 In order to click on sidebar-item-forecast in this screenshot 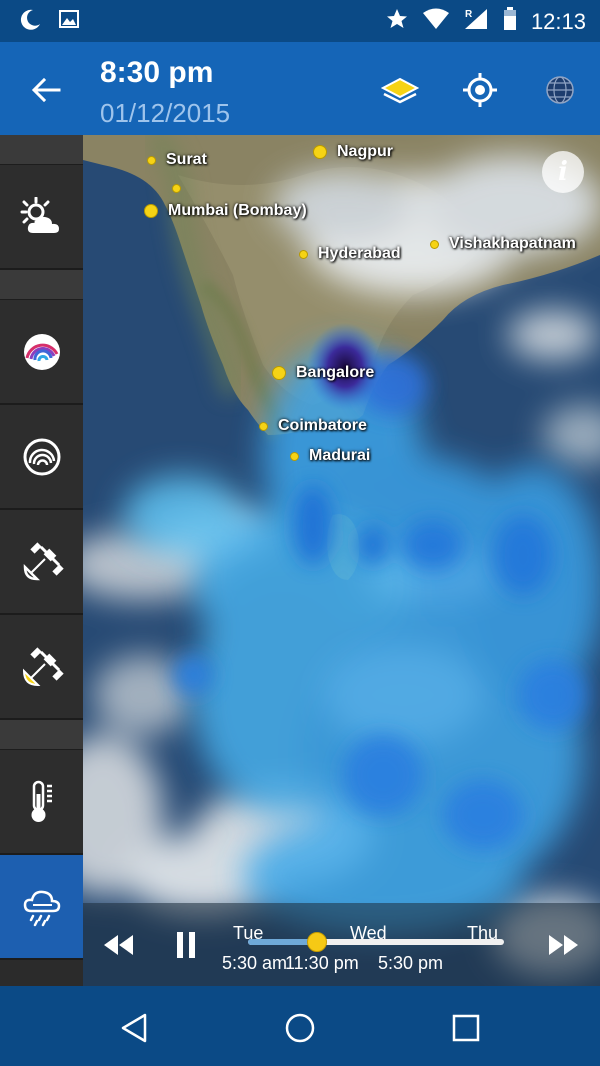, I will do `click(41, 217)`.